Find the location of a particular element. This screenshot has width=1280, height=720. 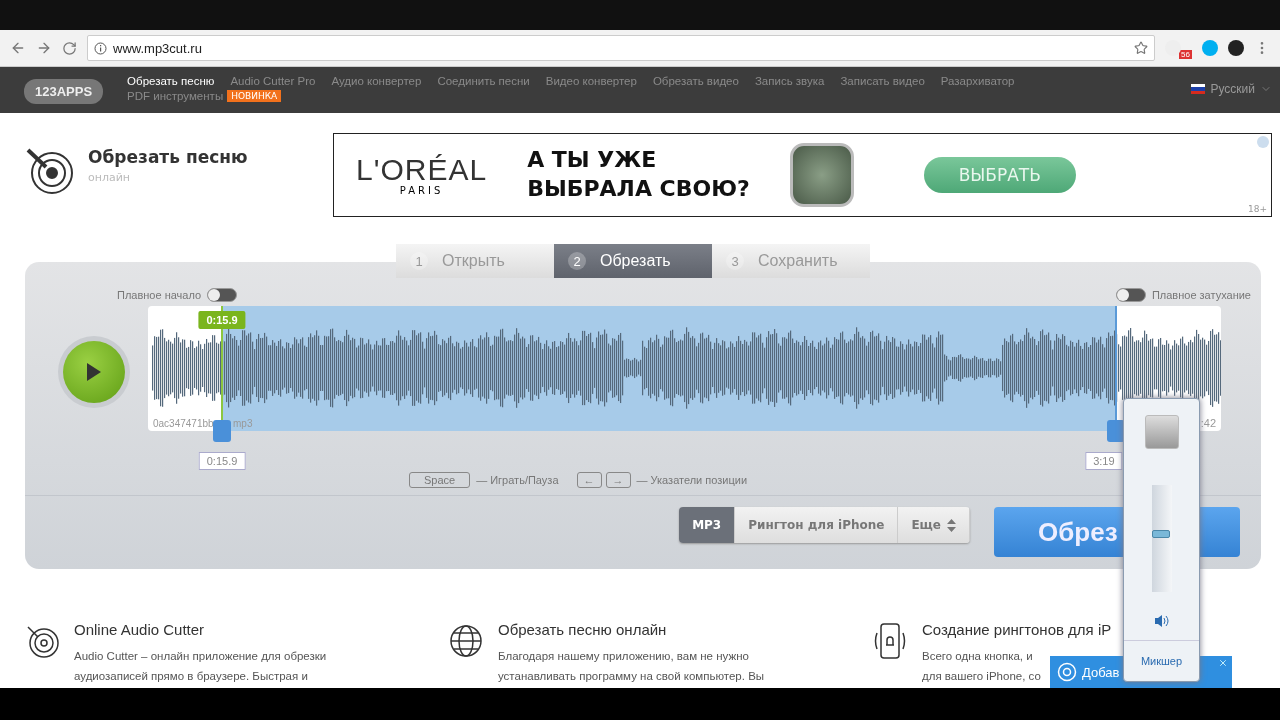

duration-label: :42 is located at coordinates (1208, 423).